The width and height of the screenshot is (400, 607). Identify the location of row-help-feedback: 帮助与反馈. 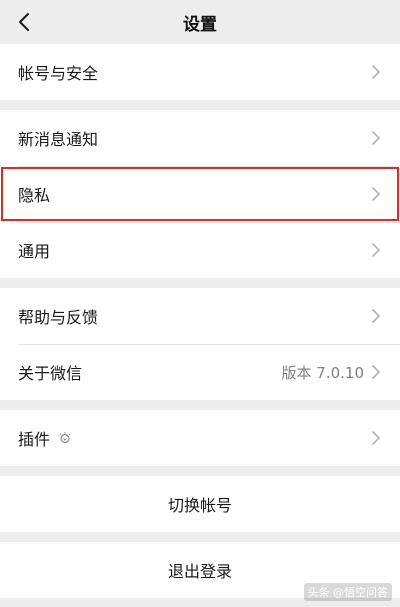
(200, 316).